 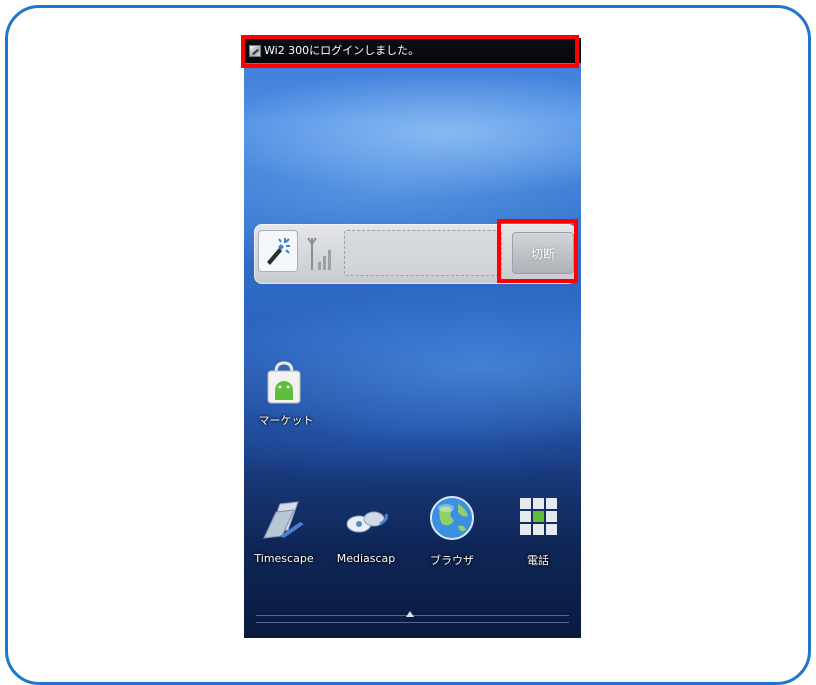 I want to click on signal-strength-icon, so click(x=321, y=253).